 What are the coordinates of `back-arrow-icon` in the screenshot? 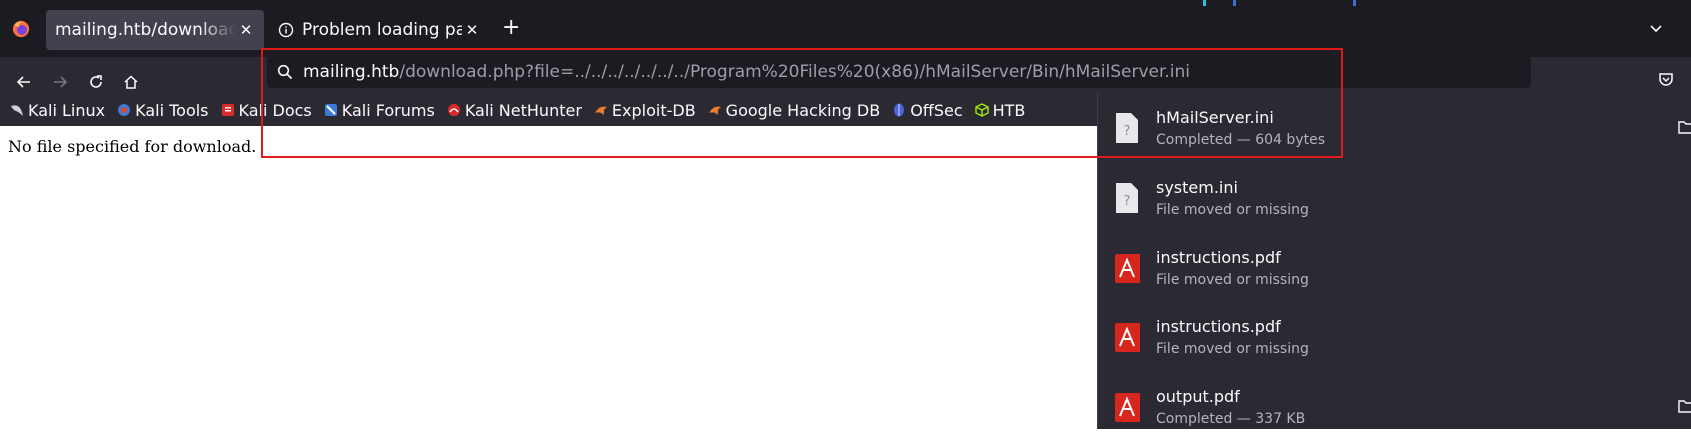 It's located at (23, 82).